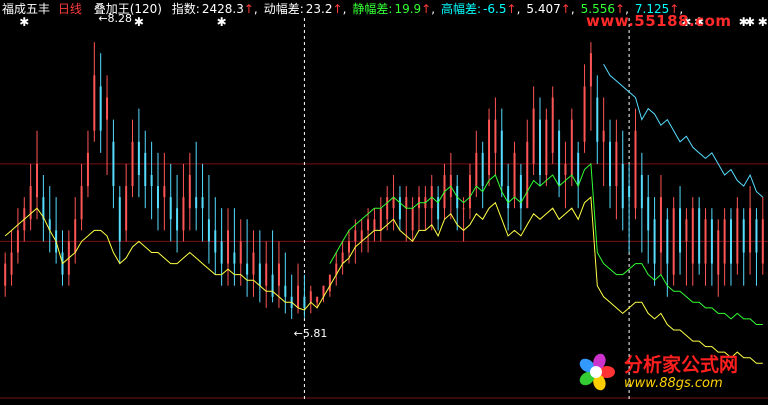 The image size is (768, 405). What do you see at coordinates (408, 9) in the screenshot?
I see `metric-value-2: 19.9` at bounding box center [408, 9].